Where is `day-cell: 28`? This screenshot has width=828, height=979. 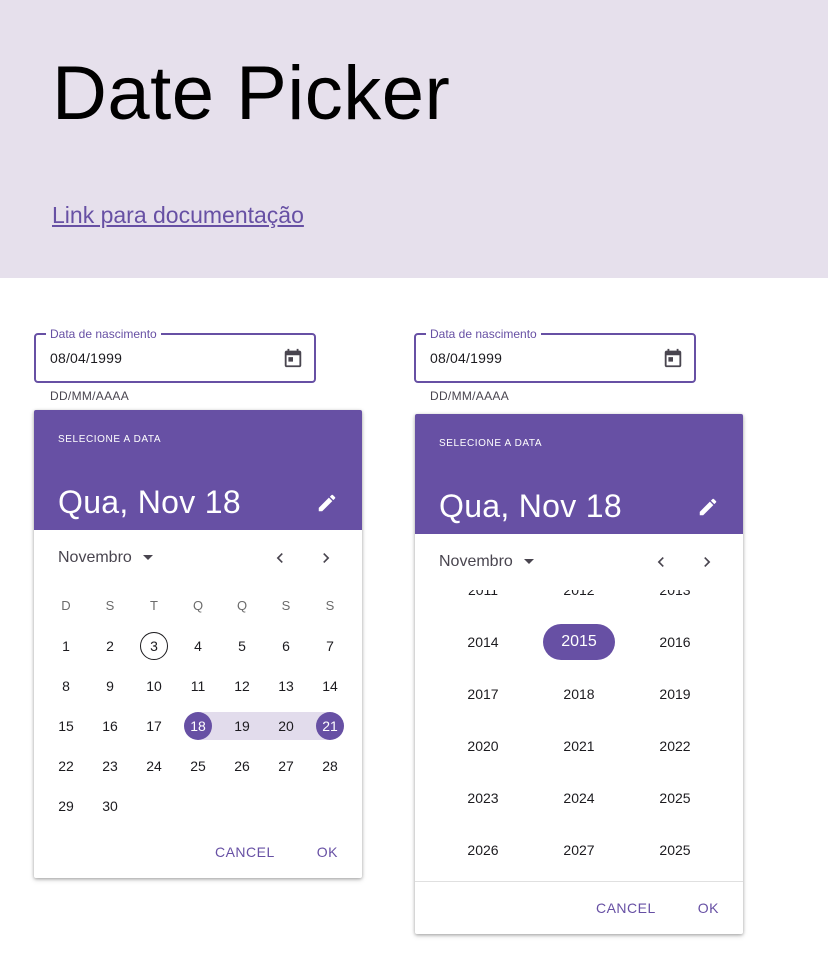 day-cell: 28 is located at coordinates (330, 766).